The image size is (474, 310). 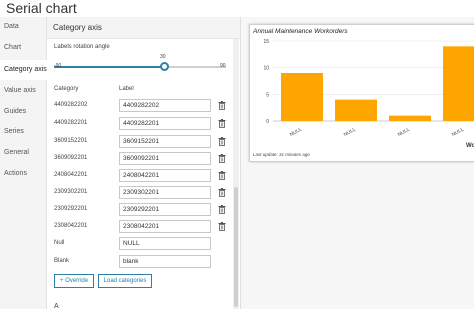 I want to click on y-tick-label: 10, so click(x=266, y=69).